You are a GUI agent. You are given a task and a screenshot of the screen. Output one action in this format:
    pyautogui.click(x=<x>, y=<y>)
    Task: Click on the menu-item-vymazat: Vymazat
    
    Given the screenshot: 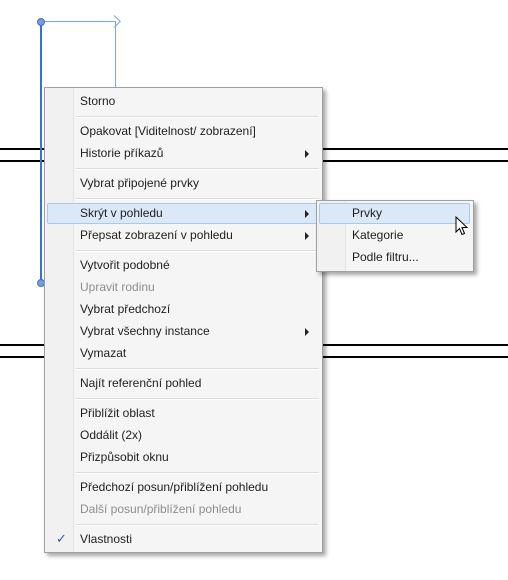 What is the action you would take?
    pyautogui.click(x=183, y=353)
    